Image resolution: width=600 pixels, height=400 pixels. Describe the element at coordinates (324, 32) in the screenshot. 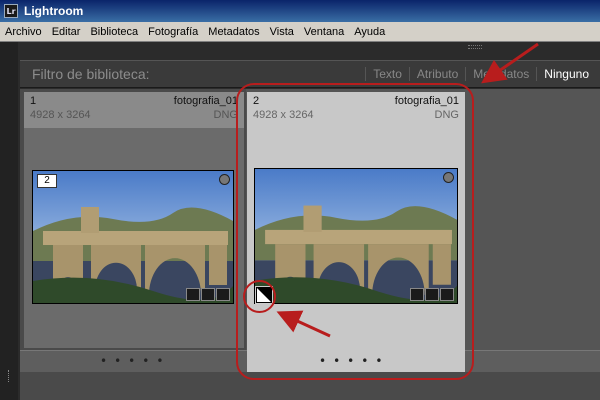

I see `menu-ventana: Ventana` at that location.